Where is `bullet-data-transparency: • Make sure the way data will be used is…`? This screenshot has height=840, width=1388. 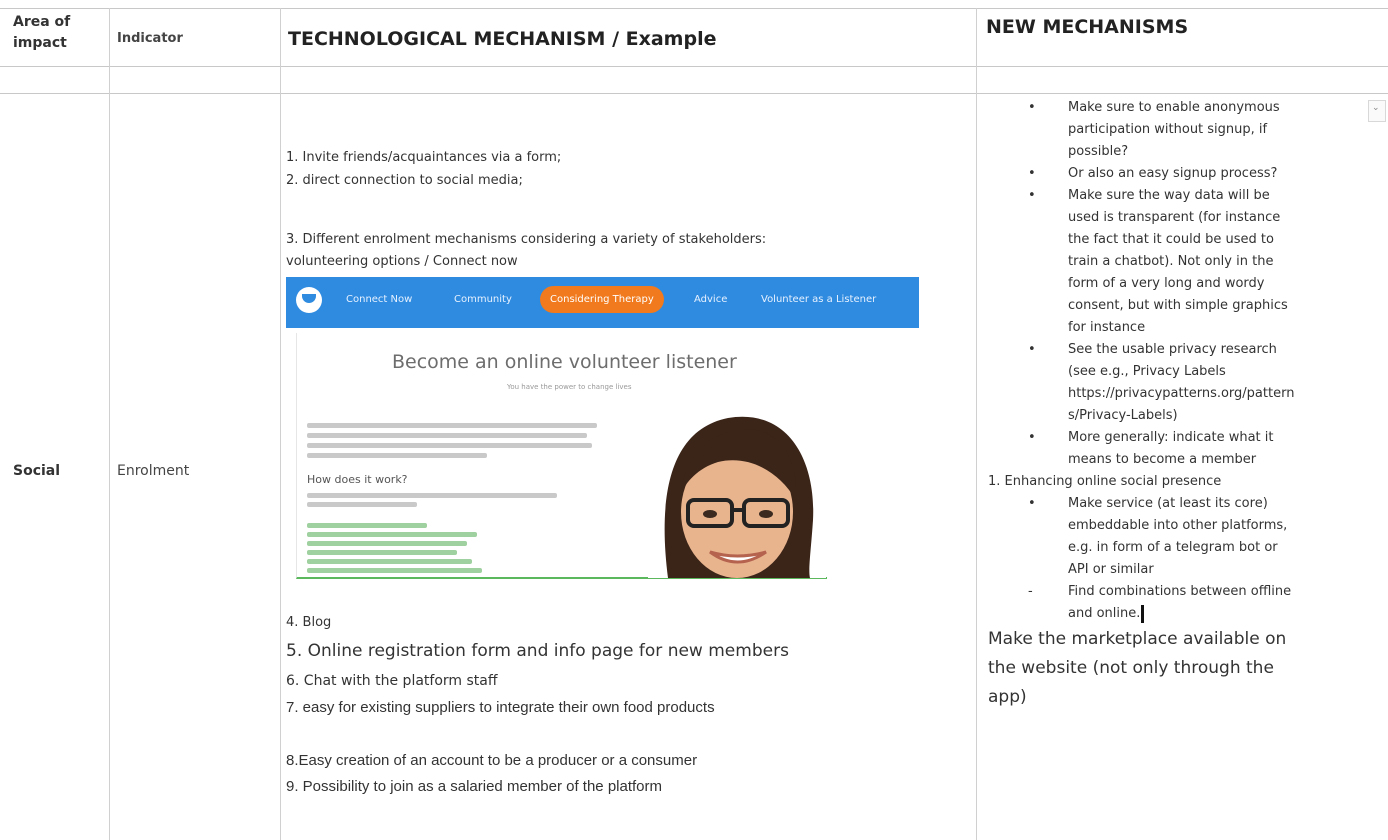
bullet-data-transparency: • Make sure the way data will be used is… is located at coordinates (1184, 262).